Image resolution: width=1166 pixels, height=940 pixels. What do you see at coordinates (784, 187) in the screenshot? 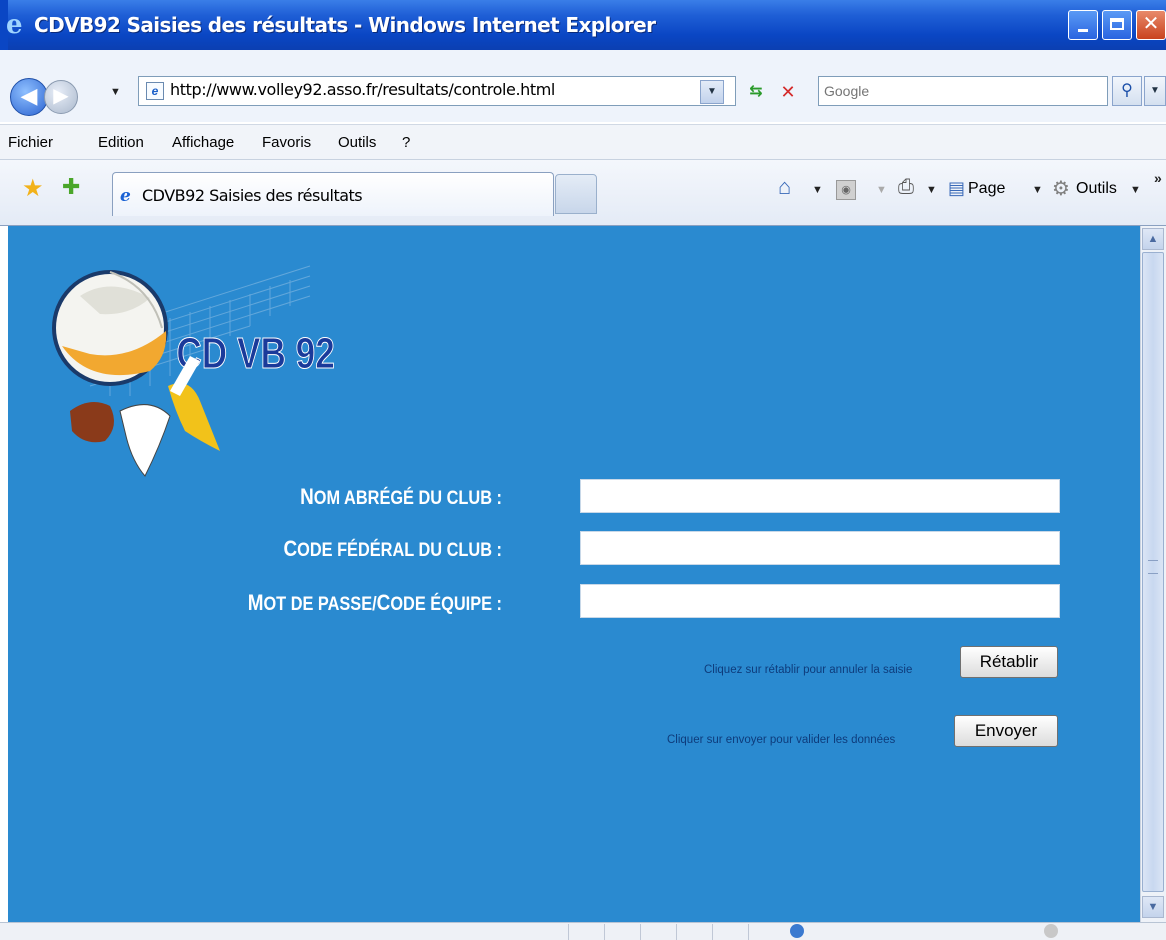
I see `home-icon: ⌂` at bounding box center [784, 187].